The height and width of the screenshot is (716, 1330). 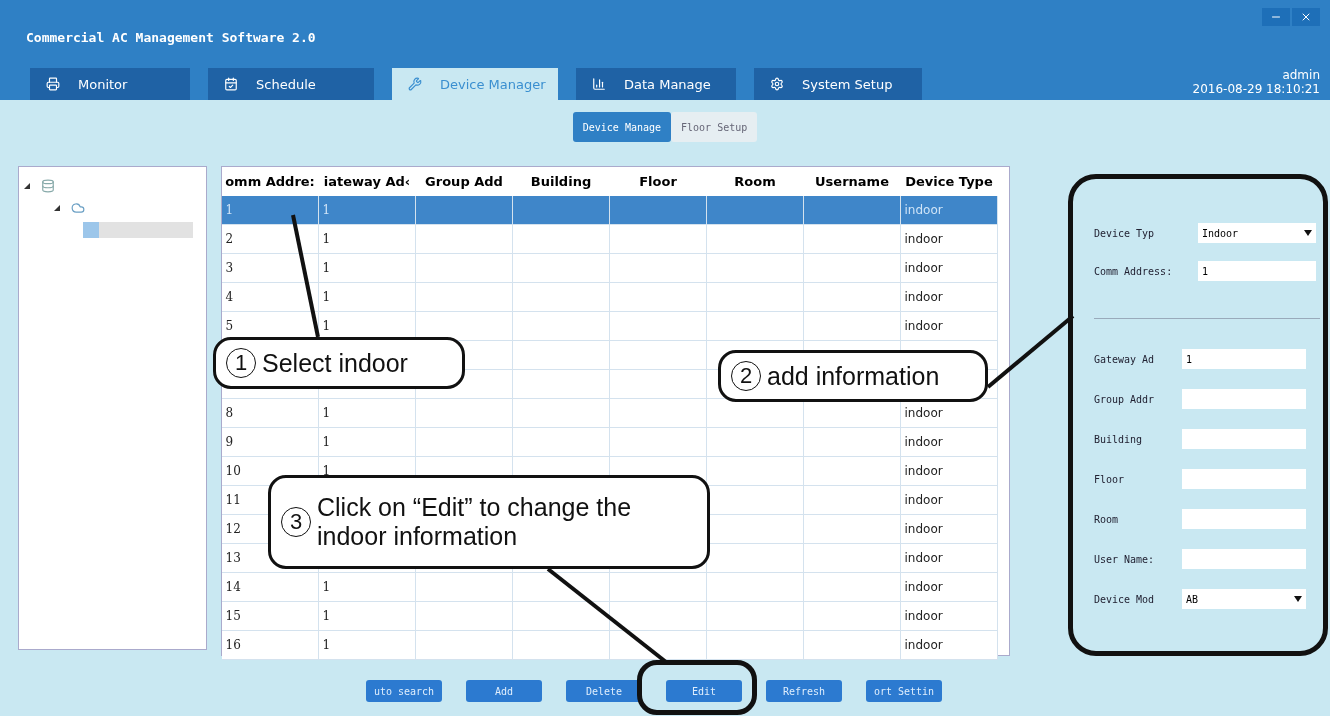 I want to click on column-header: omm Addre:, so click(x=270, y=181).